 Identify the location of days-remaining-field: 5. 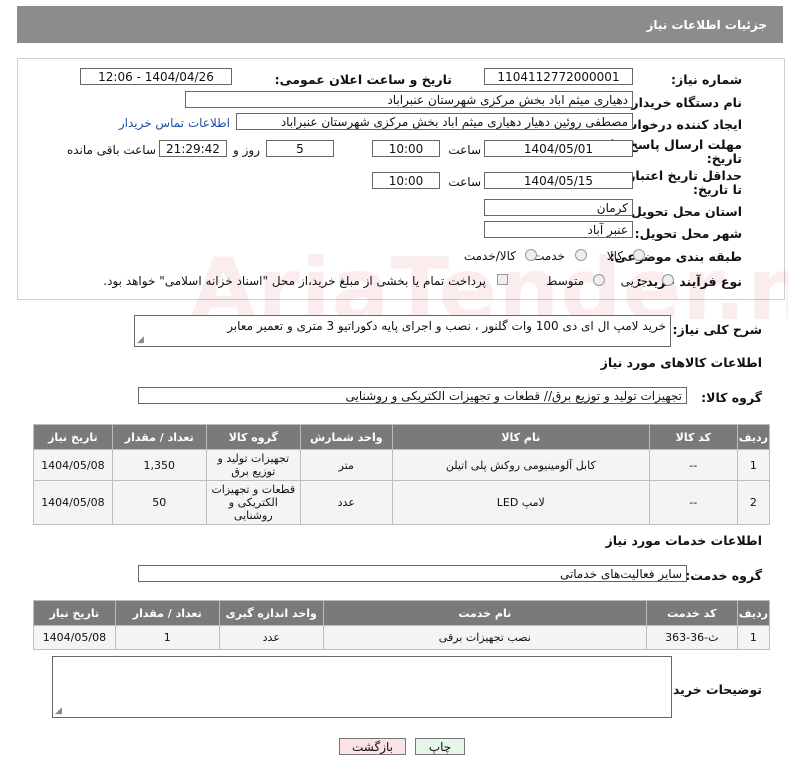
(300, 148).